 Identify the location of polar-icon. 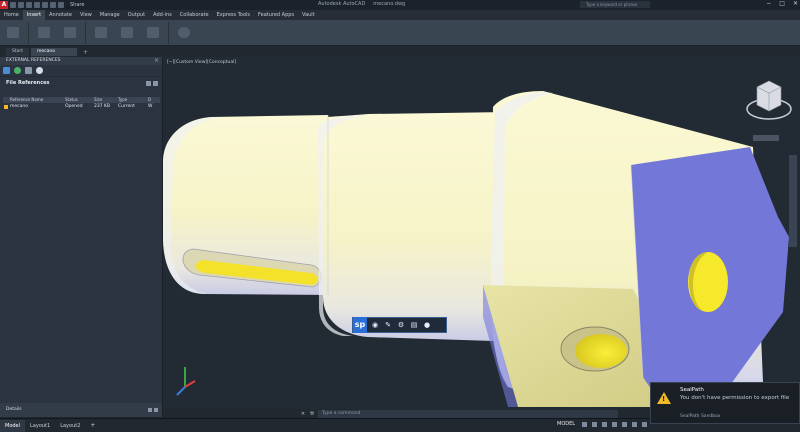
(614, 424).